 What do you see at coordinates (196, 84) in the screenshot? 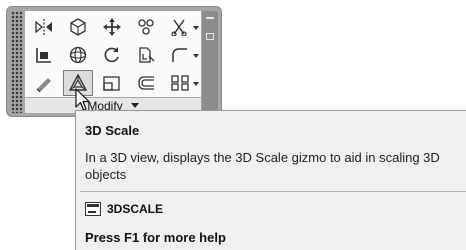
I see `array-dropdown-arrow` at bounding box center [196, 84].